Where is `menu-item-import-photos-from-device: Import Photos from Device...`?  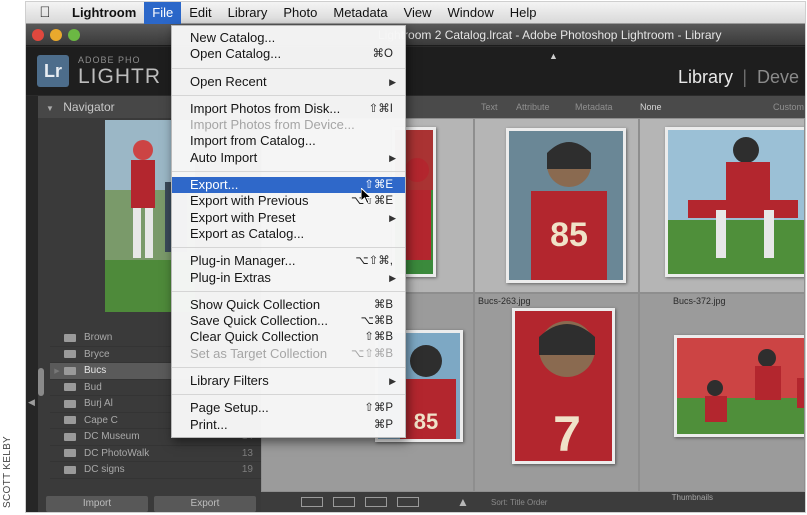
menu-item-import-photos-from-device: Import Photos from Device... is located at coordinates (288, 125).